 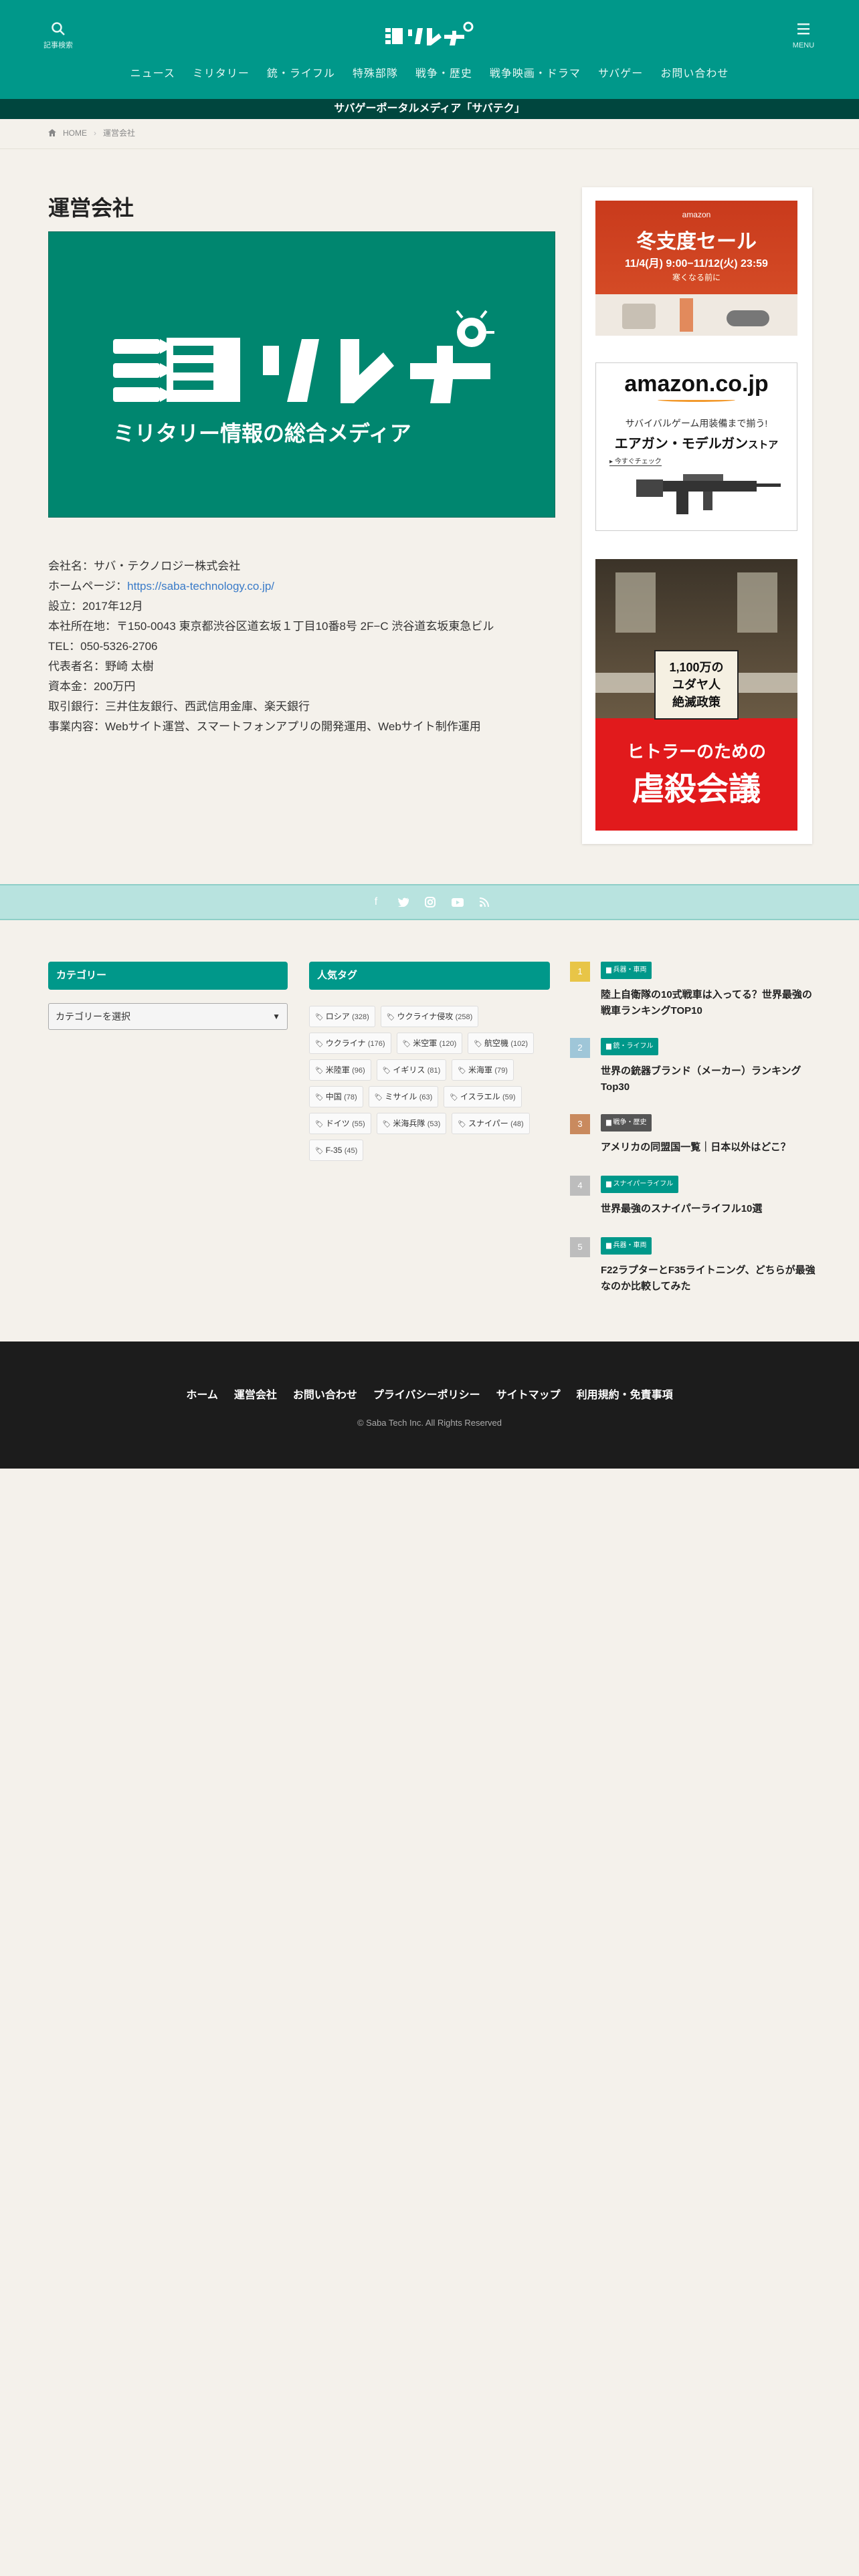 What do you see at coordinates (519, 1044) in the screenshot?
I see `tag-count: (102)` at bounding box center [519, 1044].